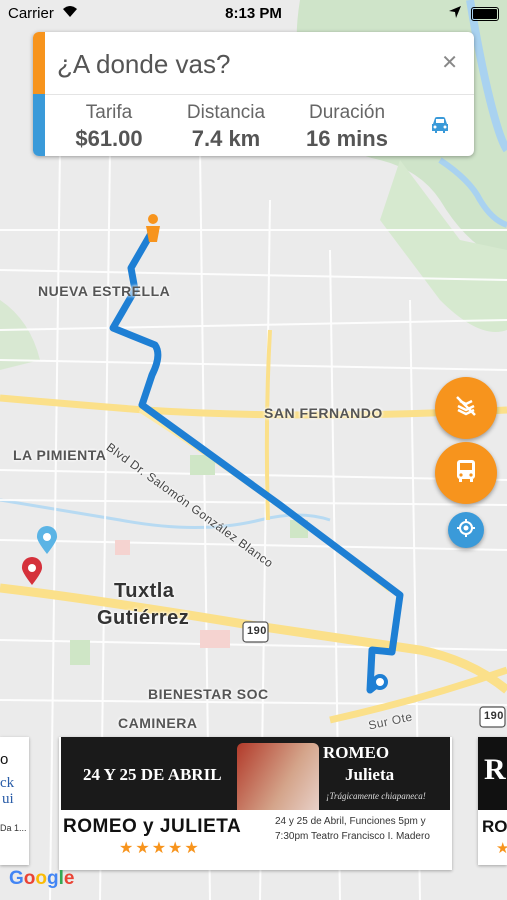 The width and height of the screenshot is (507, 900). What do you see at coordinates (158, 723) in the screenshot?
I see `map-label-caminera: CAMINERA` at bounding box center [158, 723].